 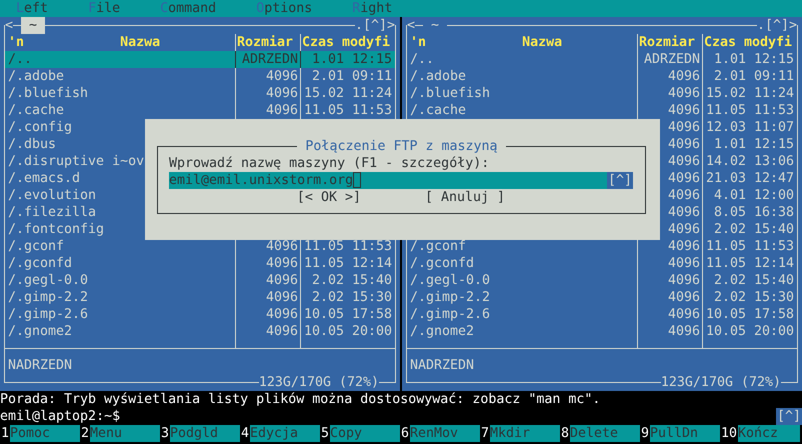 What do you see at coordinates (365, 433) in the screenshot?
I see `function-key-button: Copy` at bounding box center [365, 433].